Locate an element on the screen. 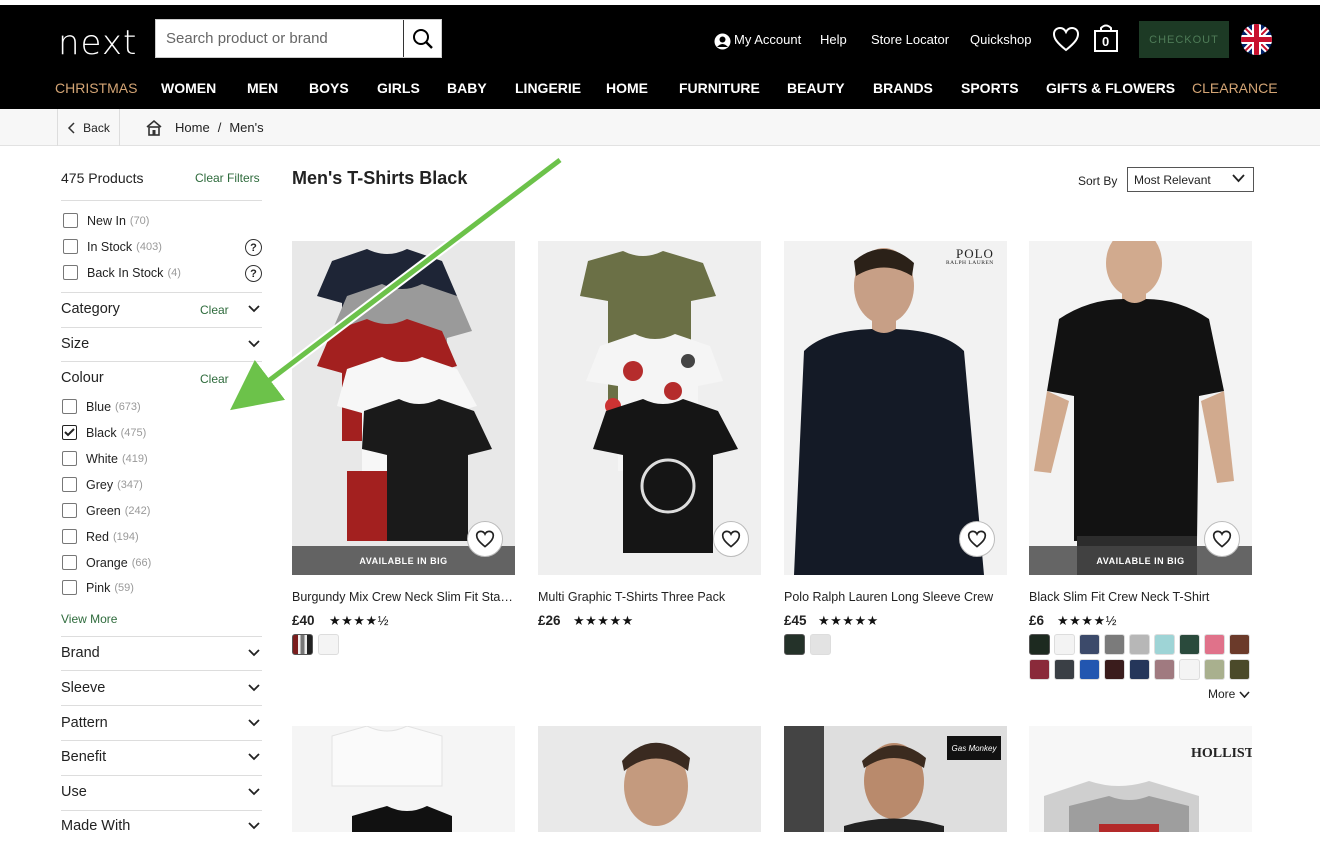  uk-flag-icon is located at coordinates (1256, 39).